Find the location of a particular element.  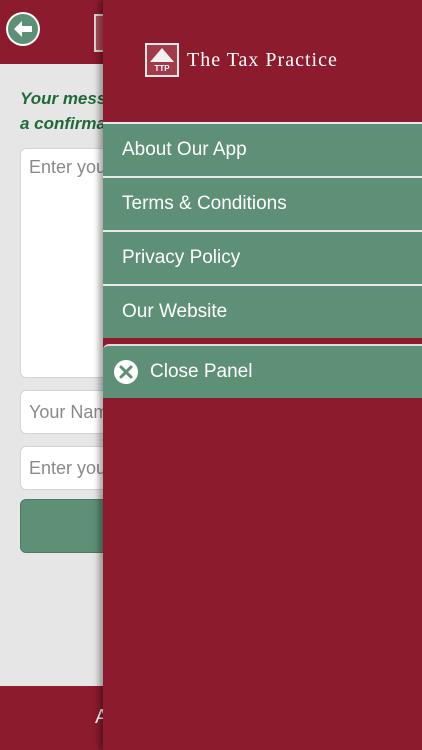

brand-logo: TTP The Tax Practice is located at coordinates (241, 60).